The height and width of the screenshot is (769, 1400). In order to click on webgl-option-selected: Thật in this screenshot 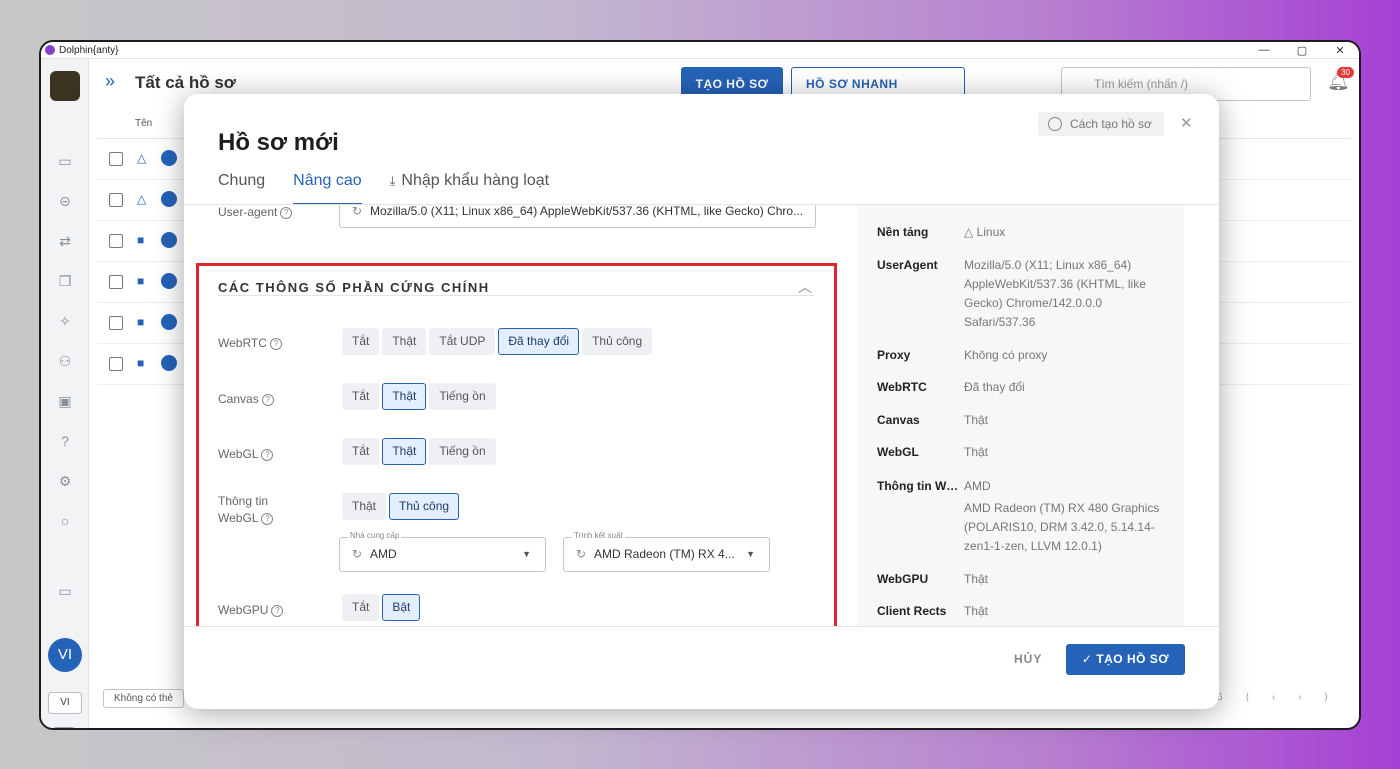, I will do `click(404, 451)`.